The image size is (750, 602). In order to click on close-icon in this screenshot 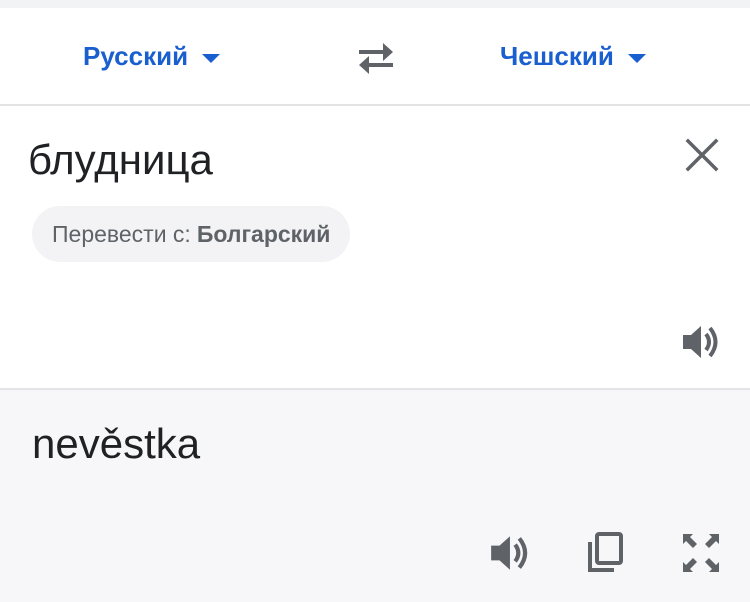, I will do `click(702, 155)`.